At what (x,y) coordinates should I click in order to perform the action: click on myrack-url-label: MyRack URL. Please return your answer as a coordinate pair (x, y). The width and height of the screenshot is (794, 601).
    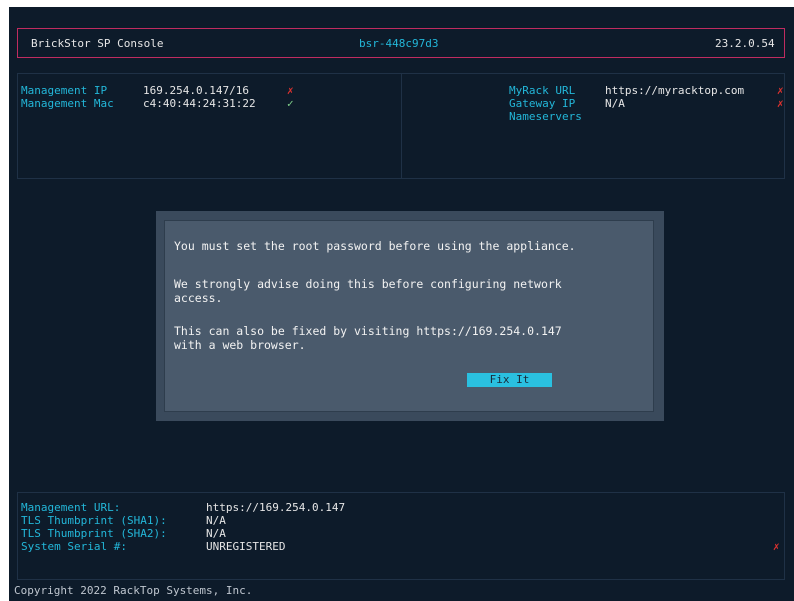
    Looking at the image, I should click on (542, 90).